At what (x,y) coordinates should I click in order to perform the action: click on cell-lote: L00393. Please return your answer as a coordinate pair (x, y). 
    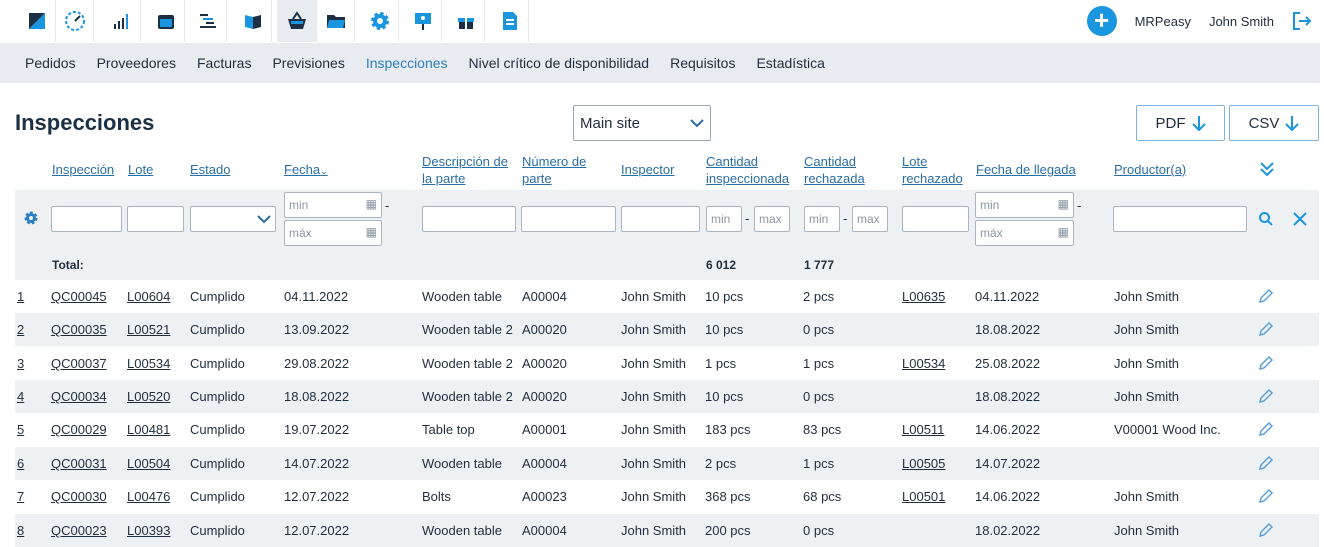
    Looking at the image, I should click on (148, 530).